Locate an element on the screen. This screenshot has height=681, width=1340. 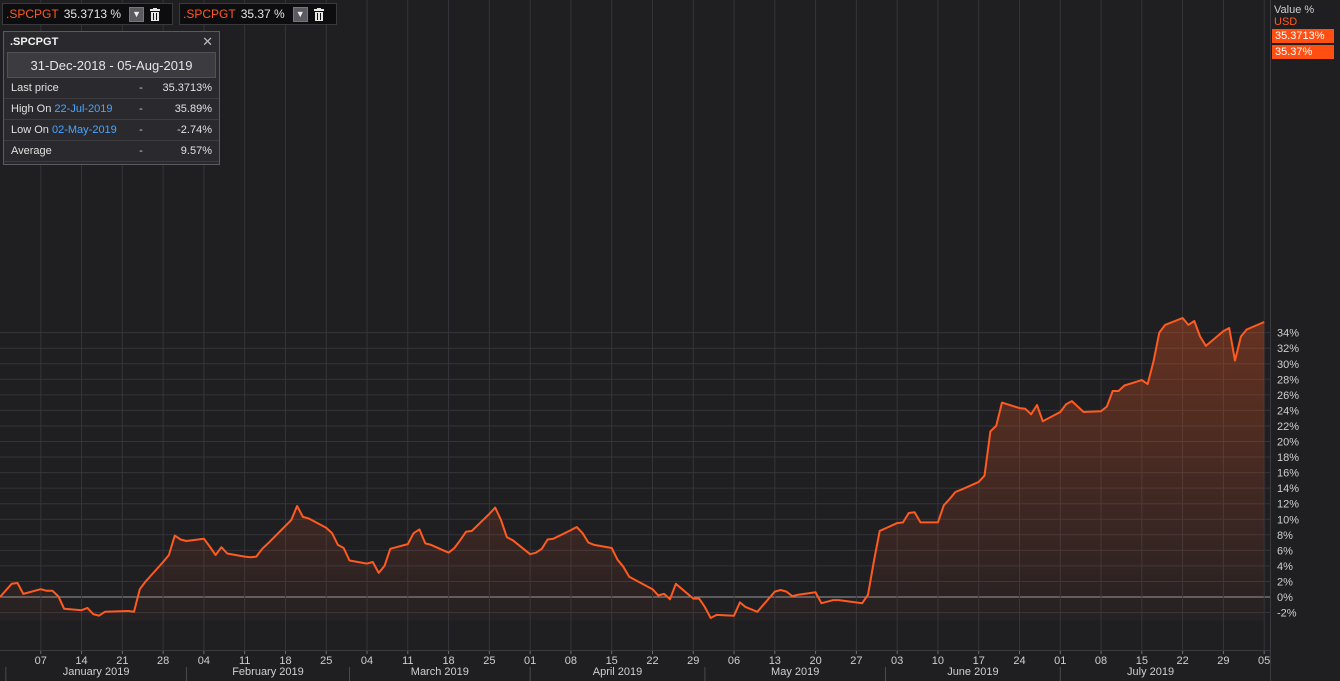
y-tick-label: 18% is located at coordinates (1288, 458).